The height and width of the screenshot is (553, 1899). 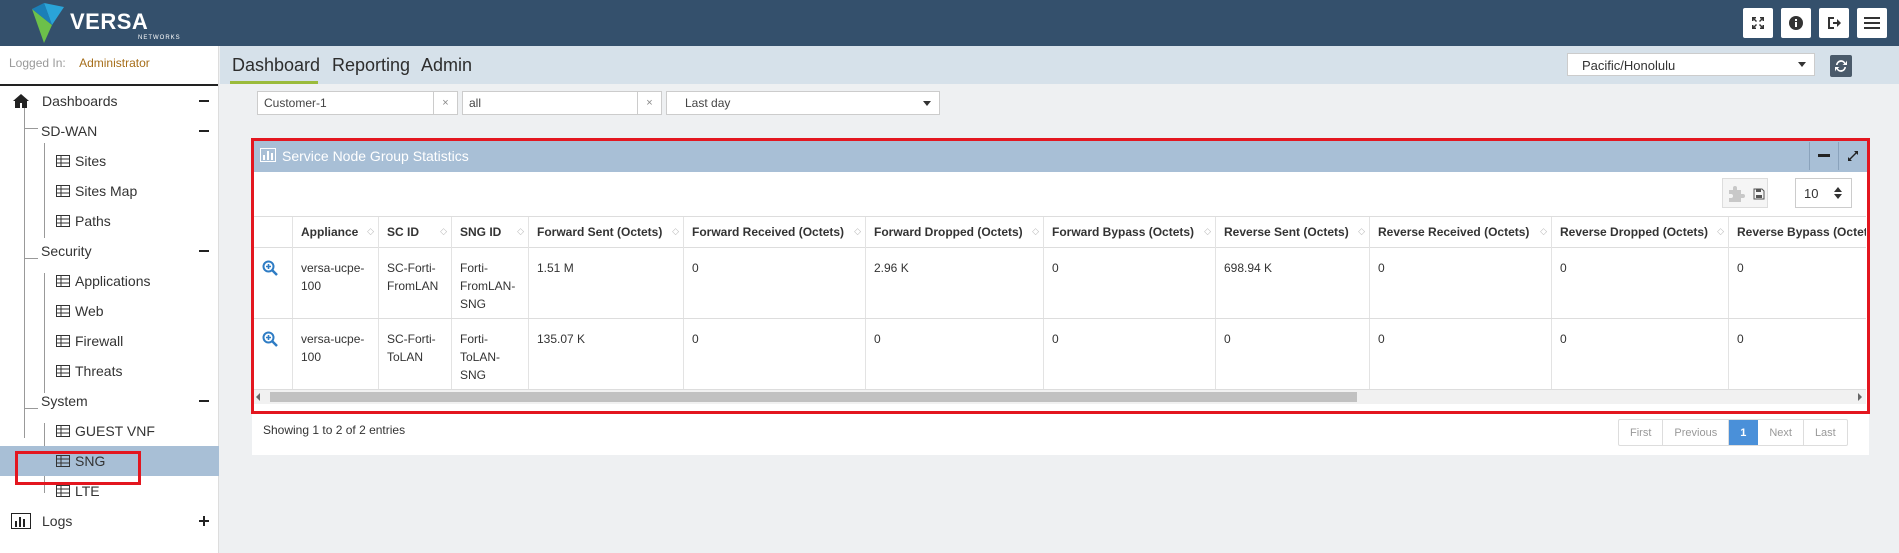 I want to click on tab-reporting: Reporting, so click(x=371, y=65).